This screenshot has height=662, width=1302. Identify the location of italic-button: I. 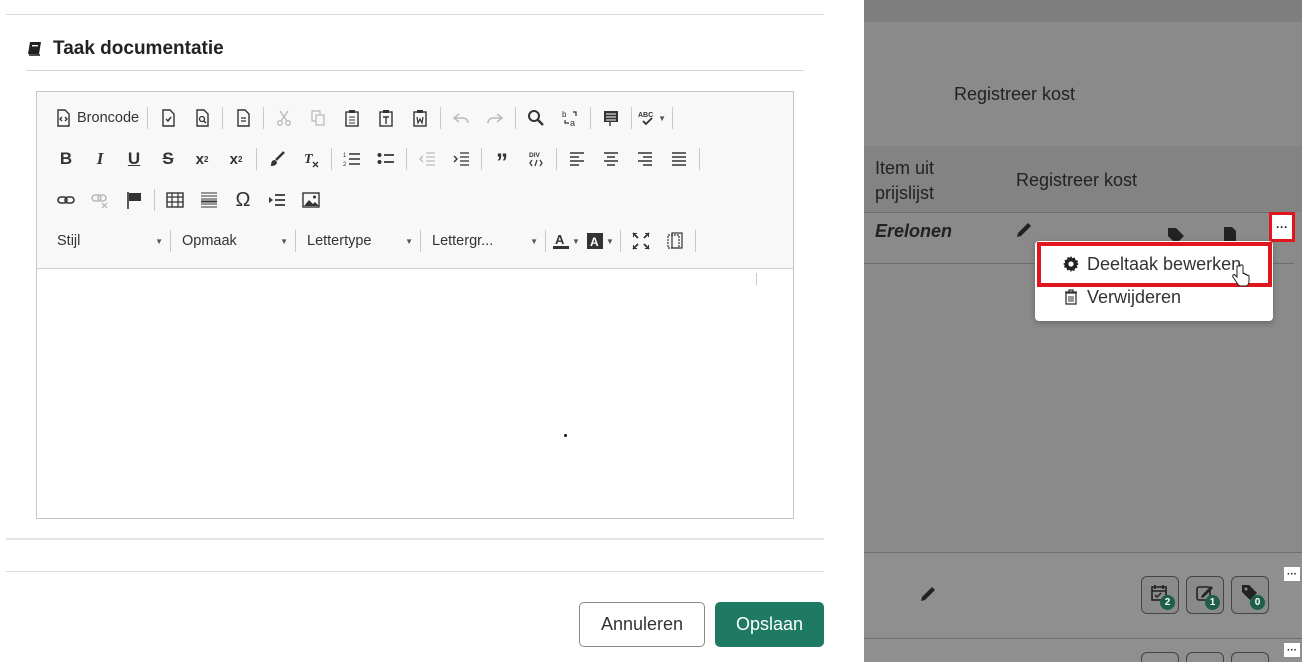
(100, 159).